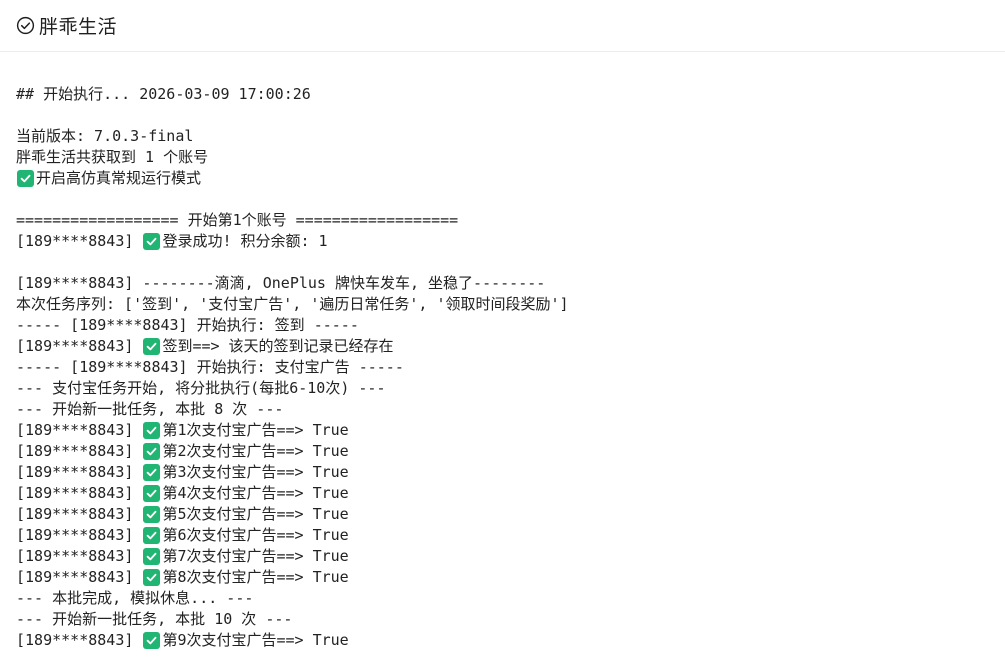  I want to click on log-text: ## 开始执行... 2026-03-09 17:00:26, so click(163, 94).